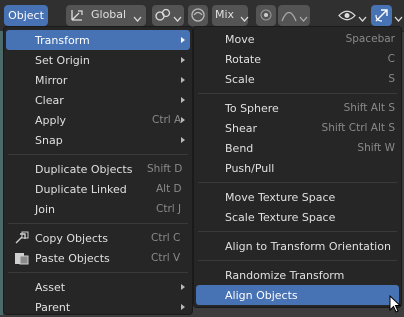 Image resolution: width=404 pixels, height=317 pixels. Describe the element at coordinates (51, 120) in the screenshot. I see `menu-item-label: Apply` at that location.